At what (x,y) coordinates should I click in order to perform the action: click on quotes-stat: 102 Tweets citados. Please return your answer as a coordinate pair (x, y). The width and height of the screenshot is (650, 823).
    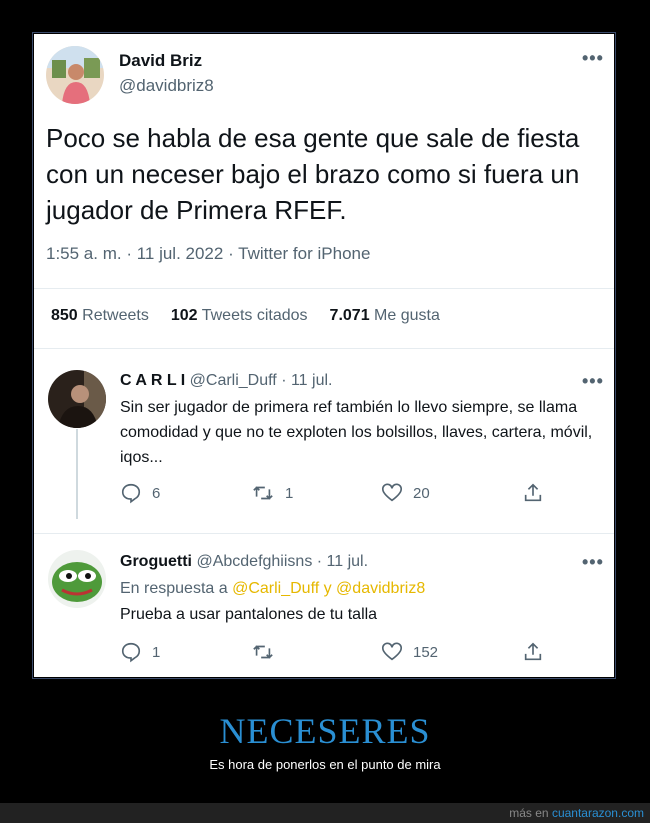
    Looking at the image, I should click on (239, 316).